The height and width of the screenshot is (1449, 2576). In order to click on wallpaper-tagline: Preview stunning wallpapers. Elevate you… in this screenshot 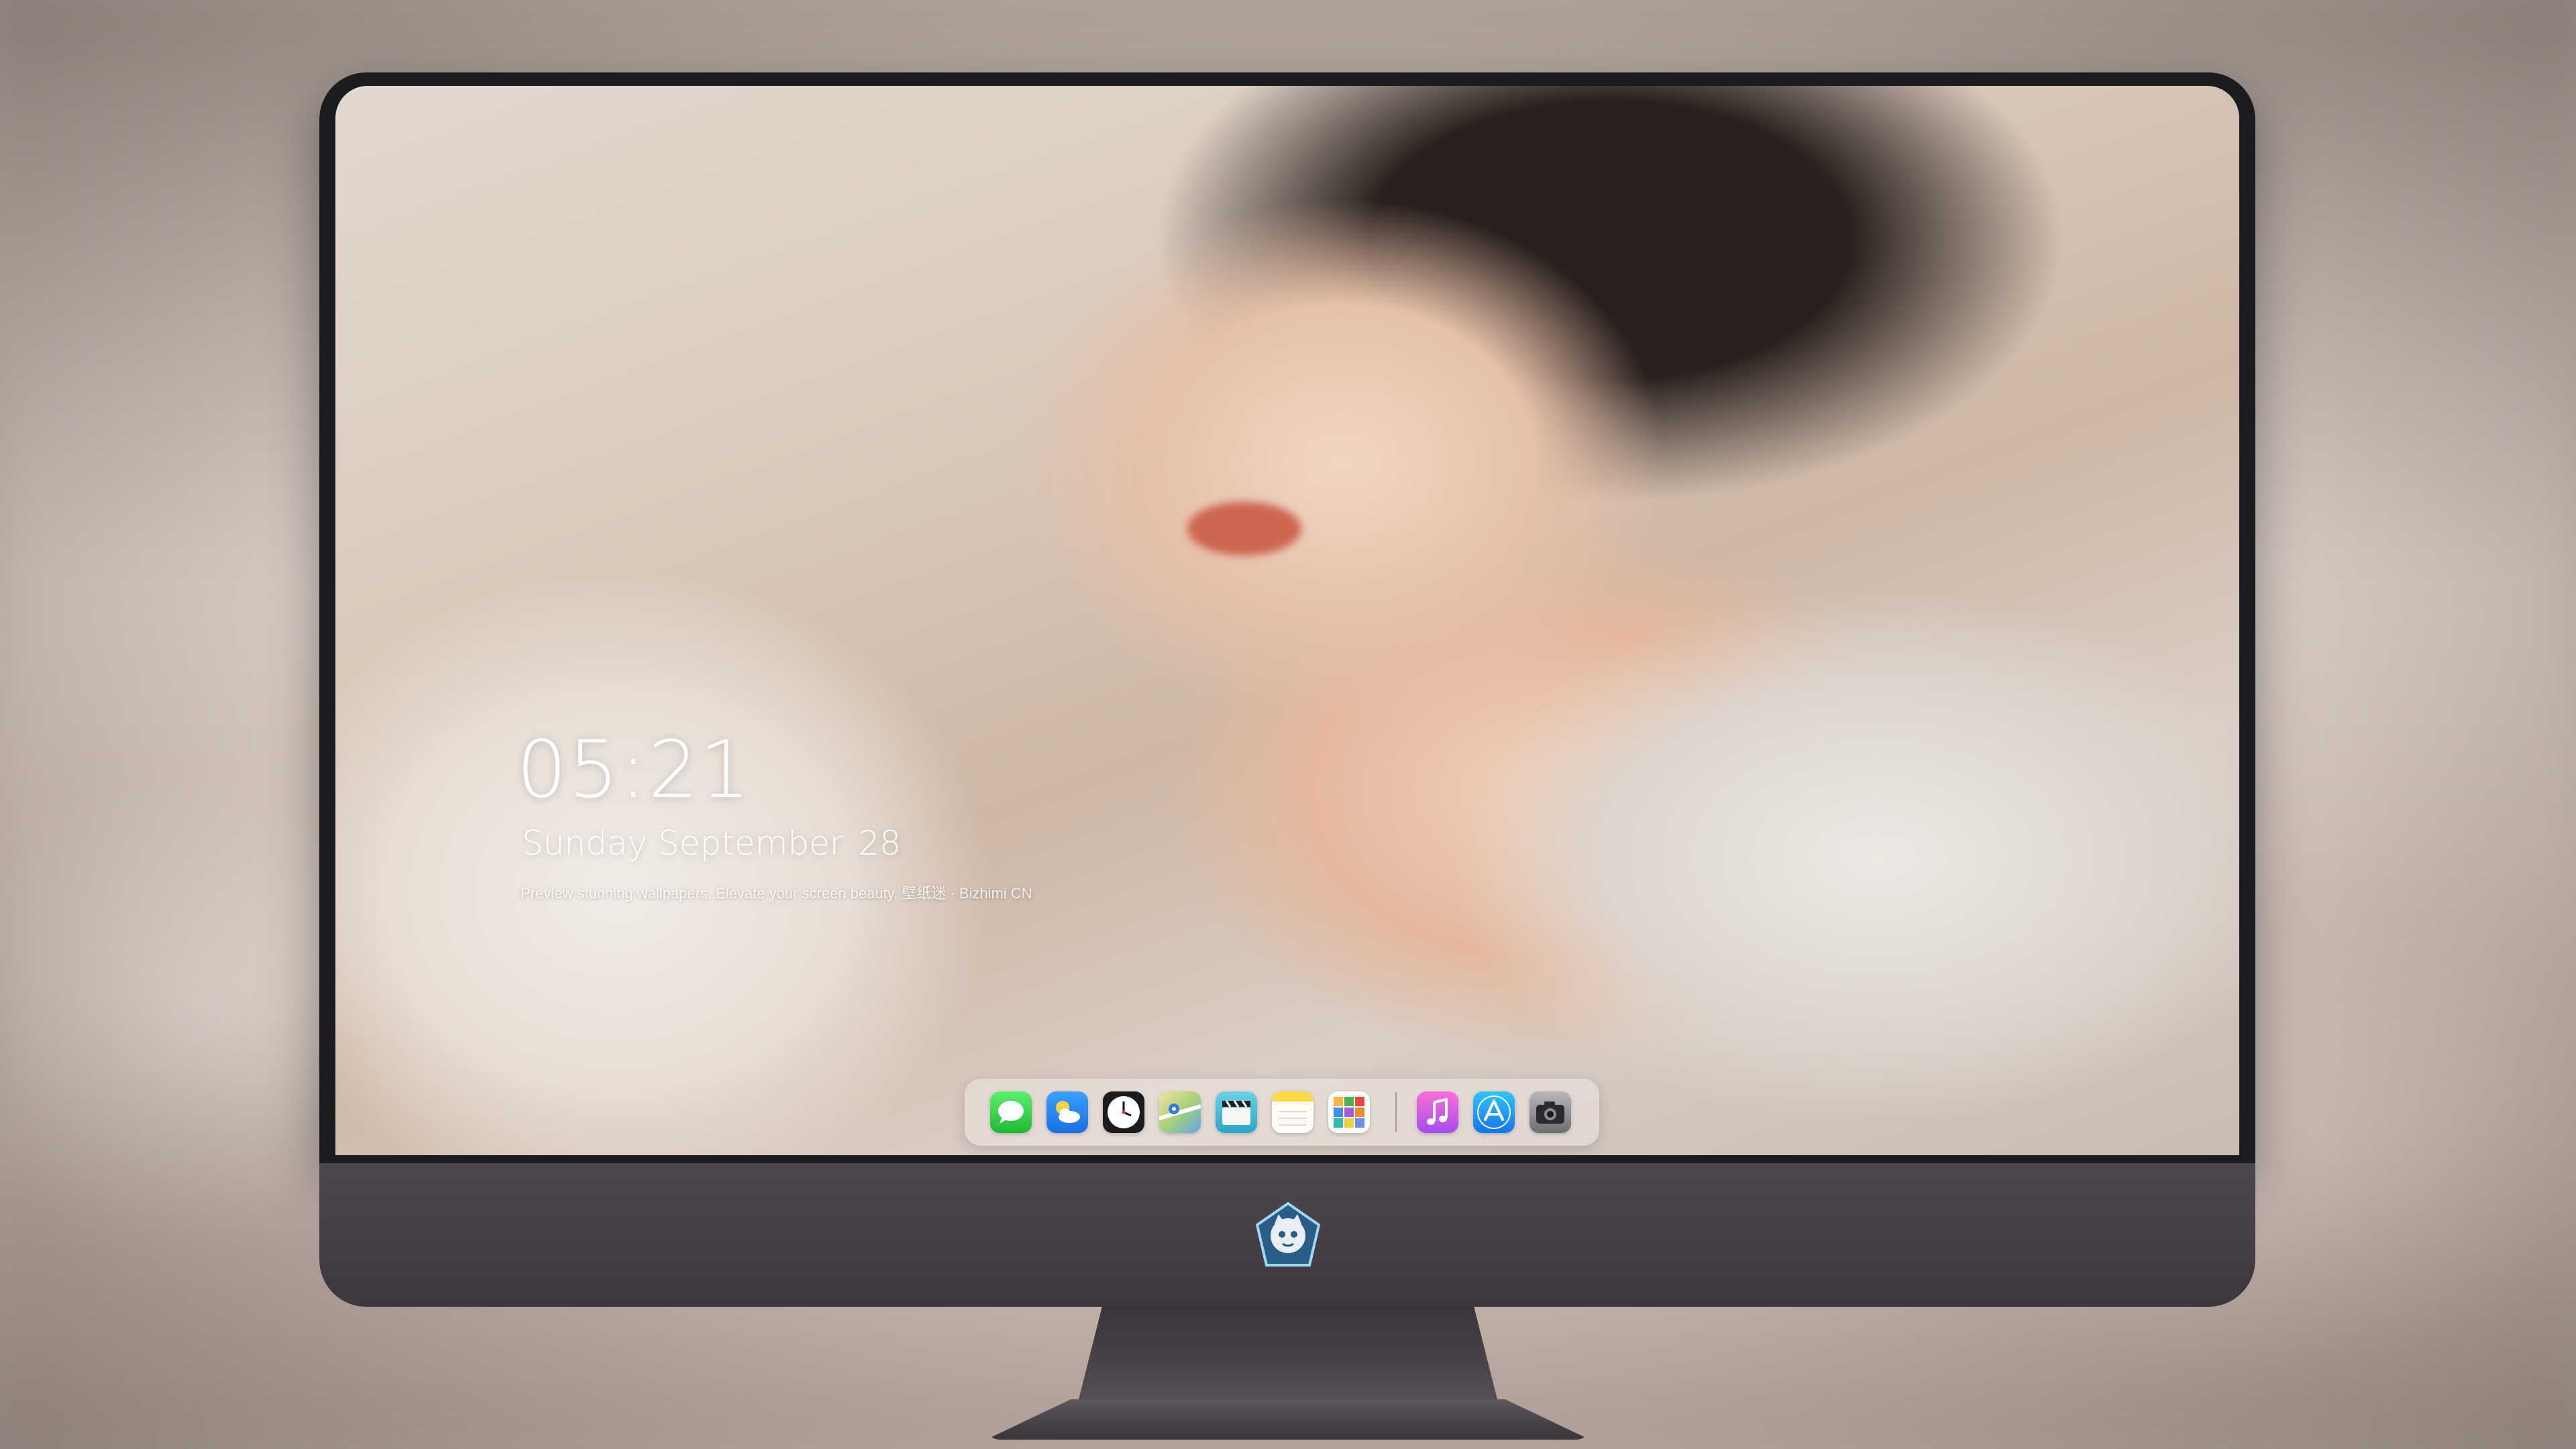, I will do `click(776, 893)`.